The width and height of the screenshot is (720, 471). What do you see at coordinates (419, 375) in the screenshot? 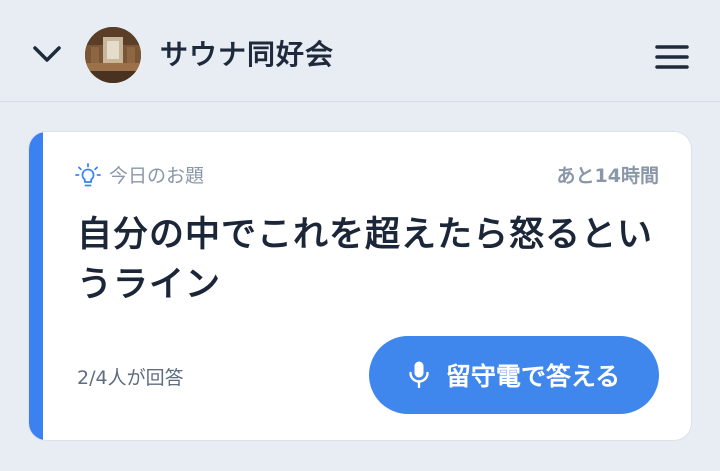
I see `microphone-icon` at bounding box center [419, 375].